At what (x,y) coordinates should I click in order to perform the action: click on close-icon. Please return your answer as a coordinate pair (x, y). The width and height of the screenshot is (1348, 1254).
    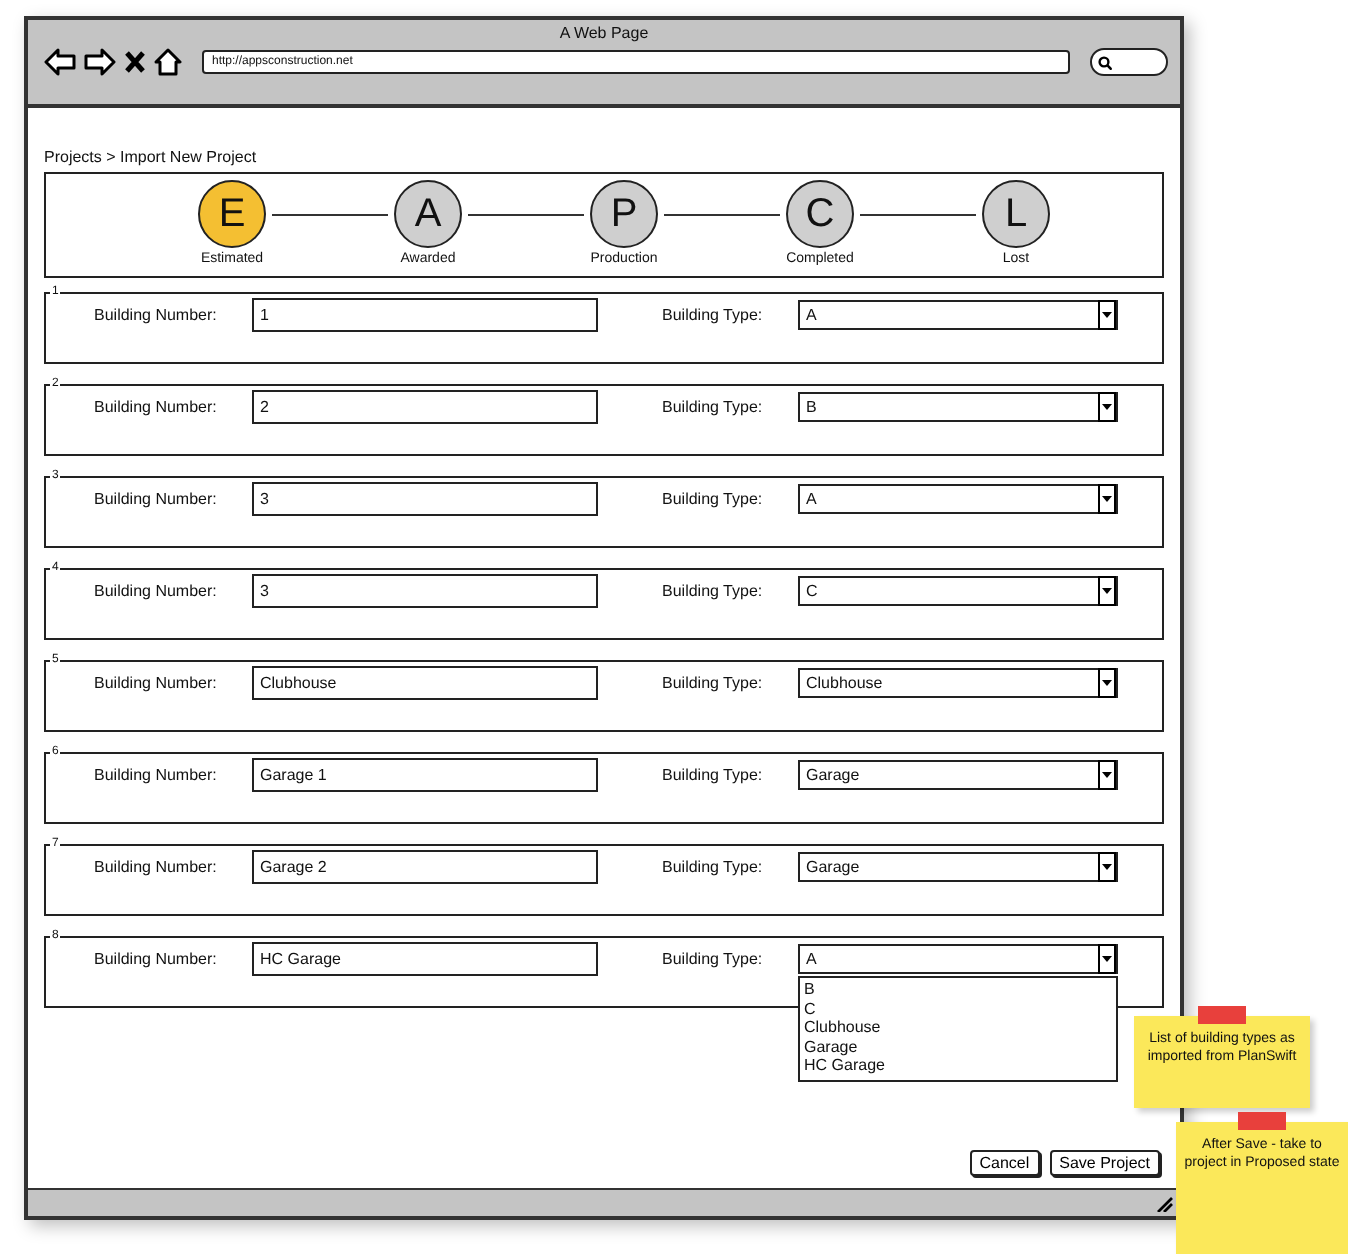
    Looking at the image, I should click on (135, 62).